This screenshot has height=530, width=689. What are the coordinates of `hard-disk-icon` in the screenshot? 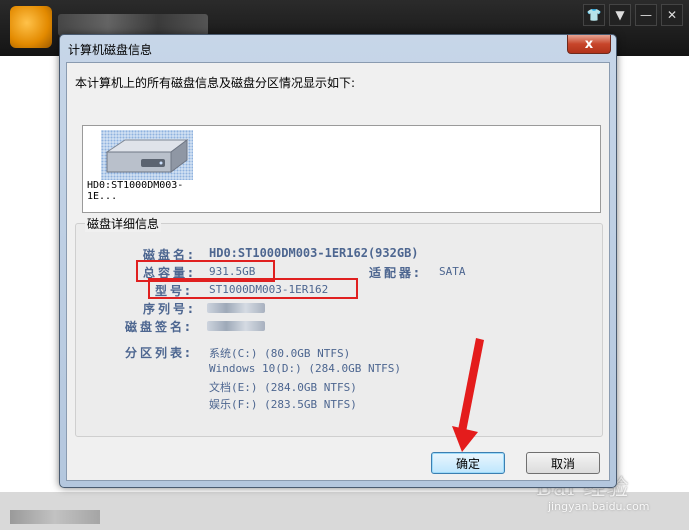 It's located at (147, 155).